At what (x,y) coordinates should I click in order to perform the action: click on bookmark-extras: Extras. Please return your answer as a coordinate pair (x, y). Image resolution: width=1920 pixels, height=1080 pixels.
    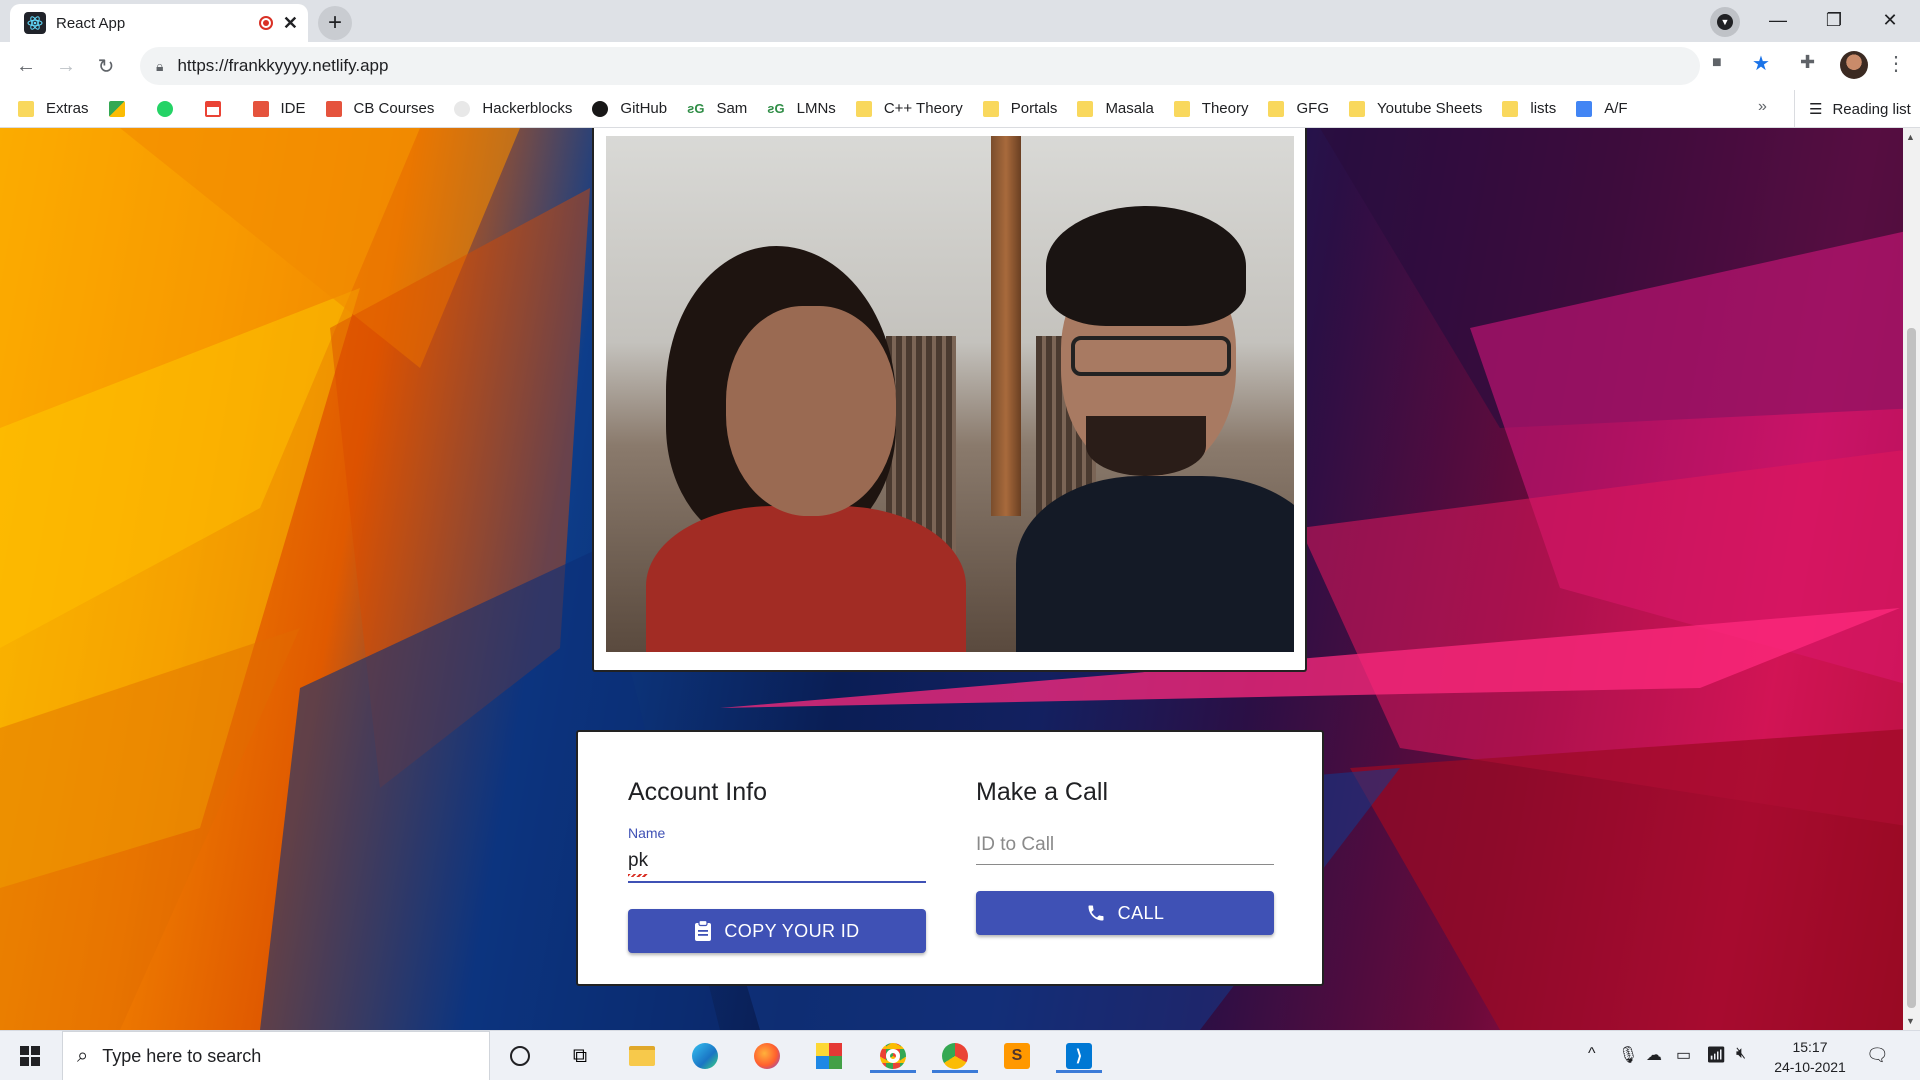
    Looking at the image, I should click on (53, 108).